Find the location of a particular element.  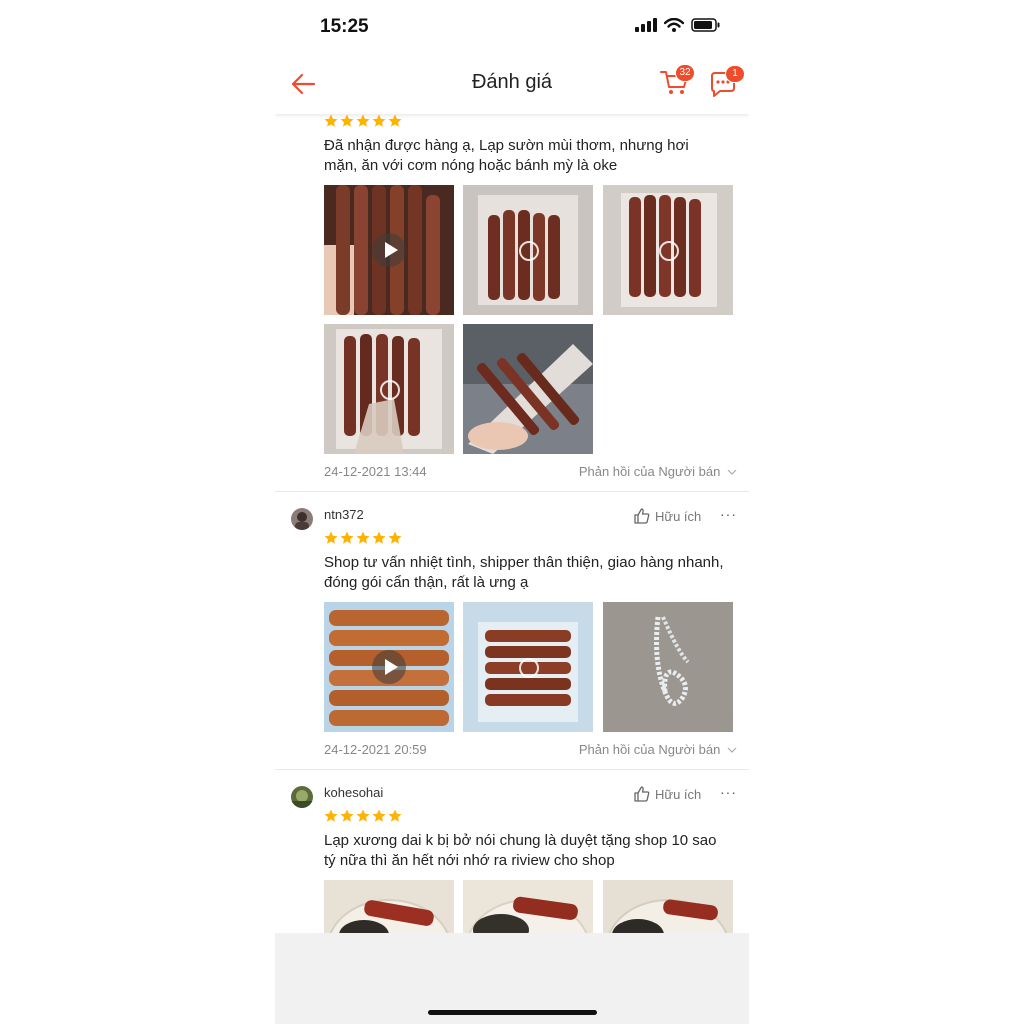

bottom-bar is located at coordinates (512, 978).